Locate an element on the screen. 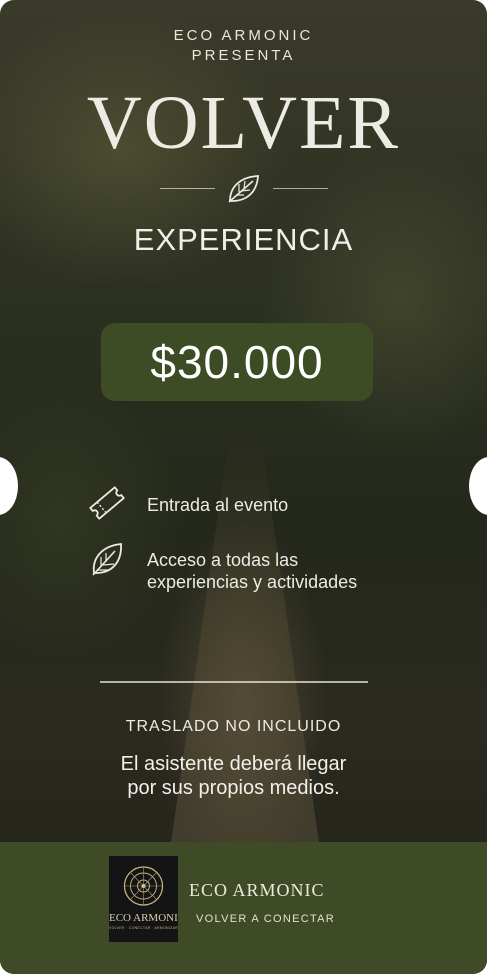 The image size is (487, 974). presenter-heading: ECO ARMONIC PRESENTA is located at coordinates (243, 46).